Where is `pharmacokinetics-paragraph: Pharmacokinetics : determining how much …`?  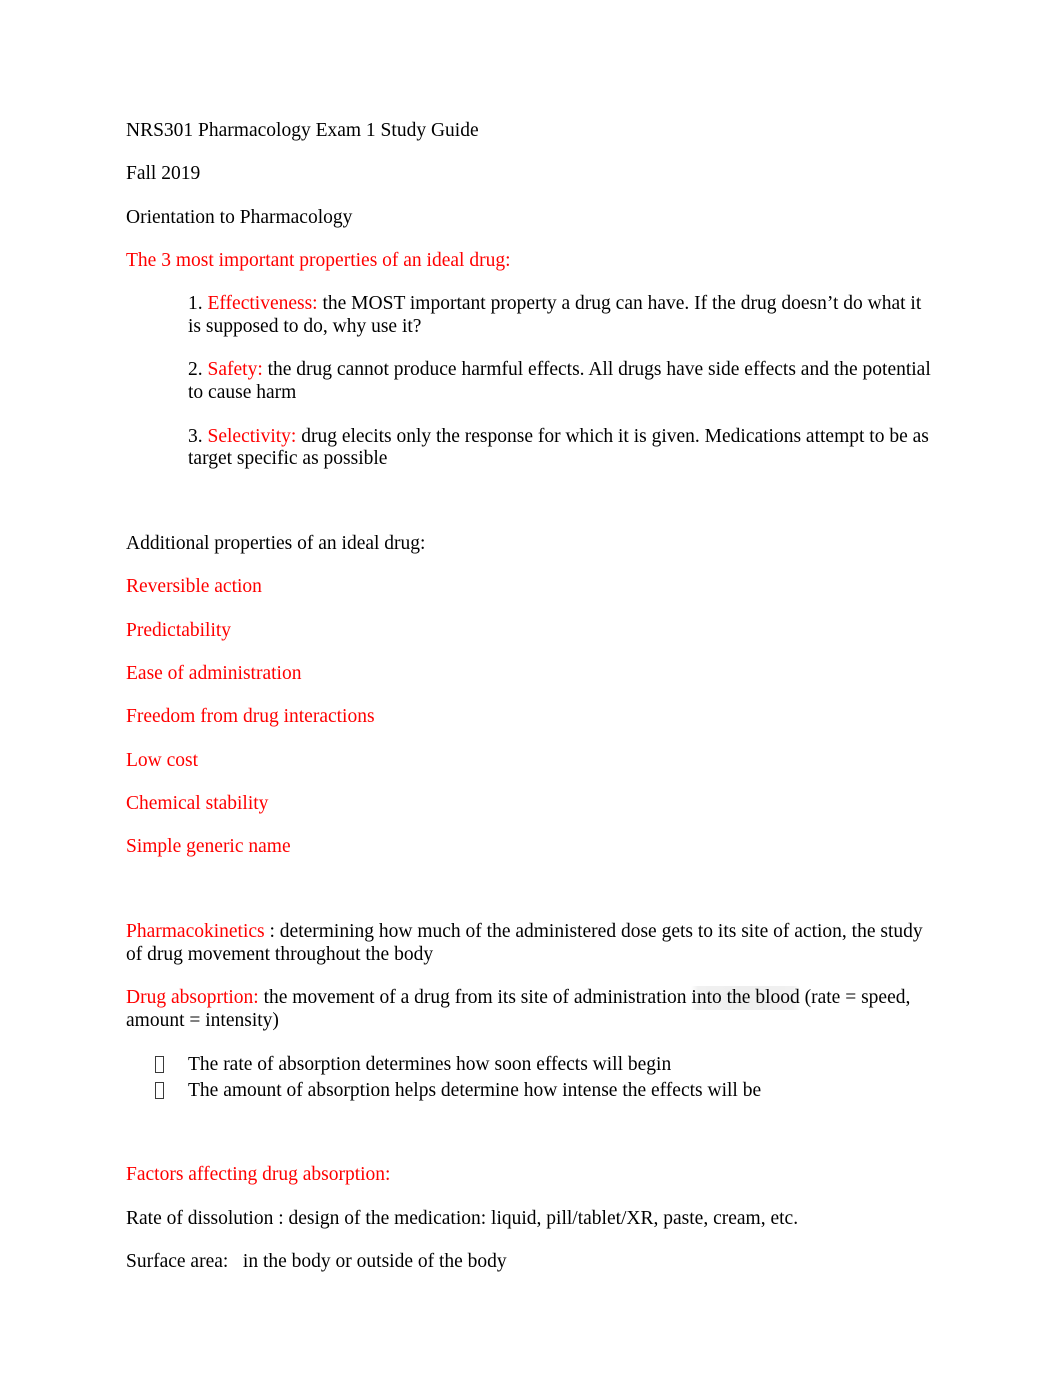
pharmacokinetics-paragraph: Pharmacokinetics : determining how much … is located at coordinates (531, 944).